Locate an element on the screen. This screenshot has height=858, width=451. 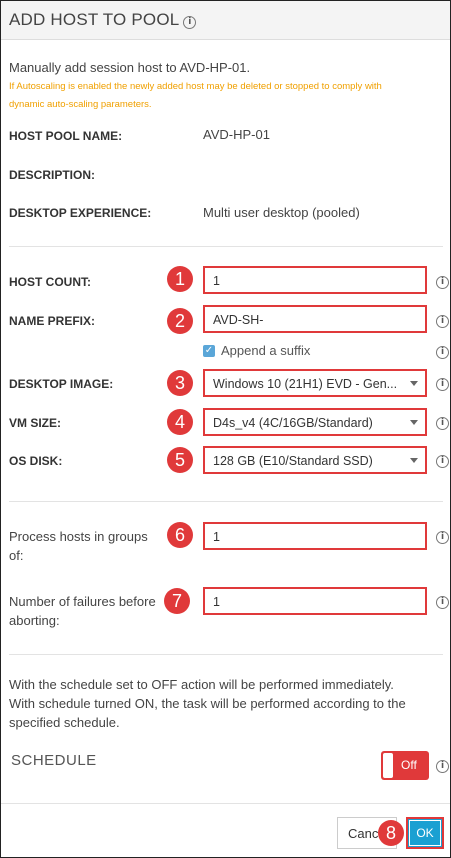
failures-input: 1 is located at coordinates (315, 601).